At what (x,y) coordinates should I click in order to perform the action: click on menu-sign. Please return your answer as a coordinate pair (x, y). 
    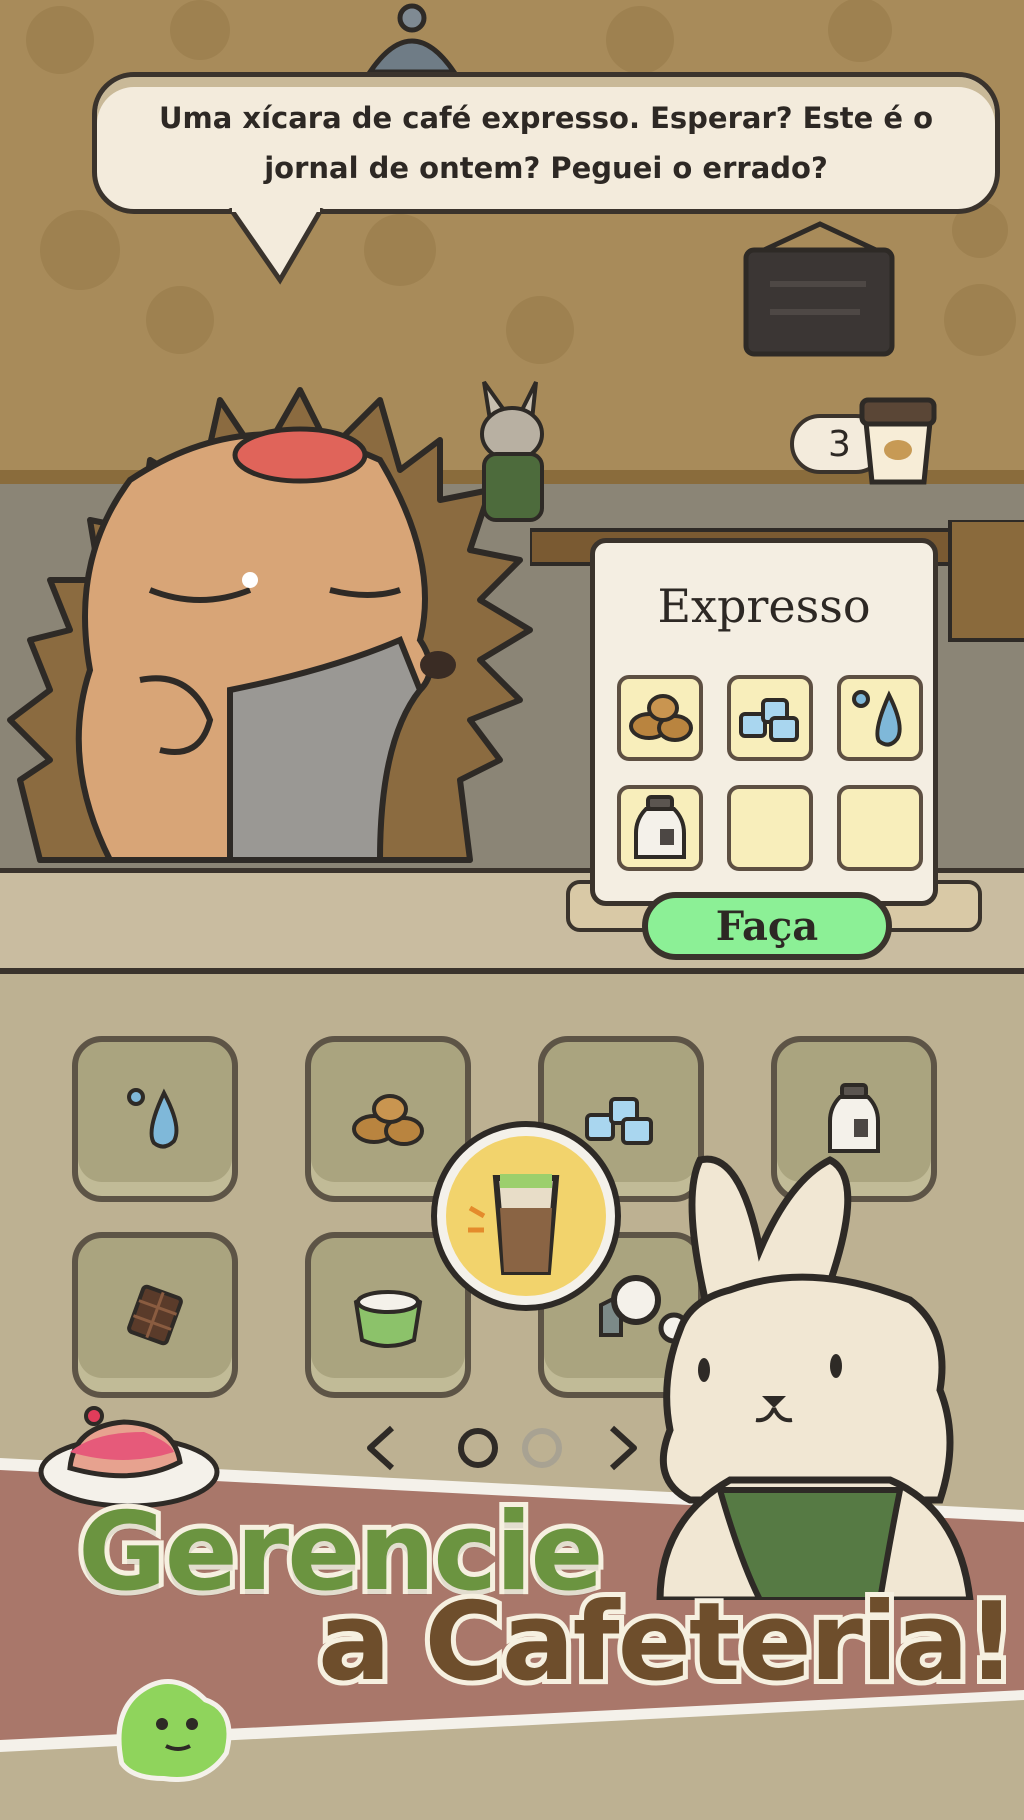
    Looking at the image, I should click on (819, 289).